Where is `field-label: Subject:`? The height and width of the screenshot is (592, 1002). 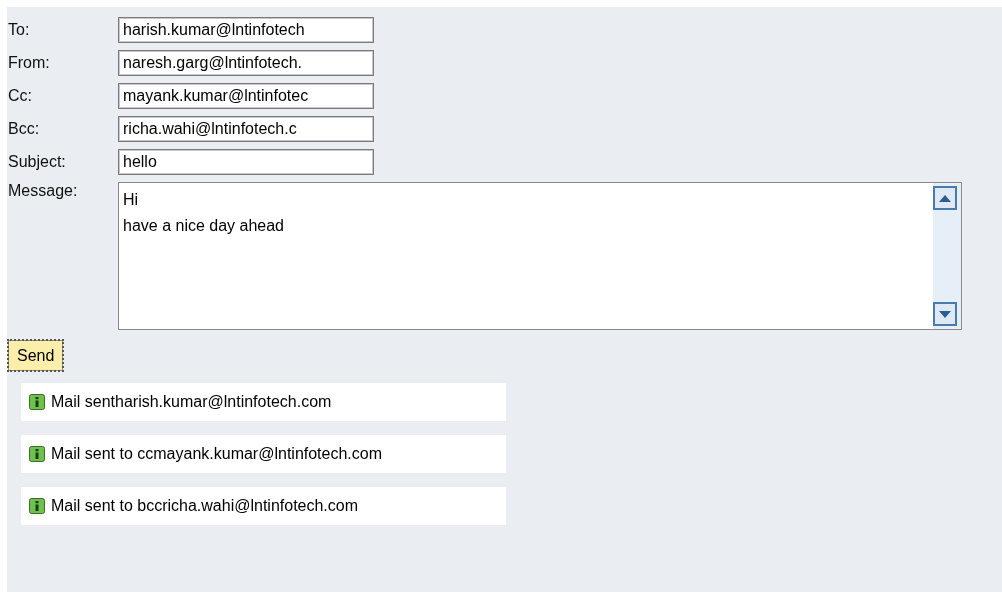
field-label: Subject: is located at coordinates (37, 162).